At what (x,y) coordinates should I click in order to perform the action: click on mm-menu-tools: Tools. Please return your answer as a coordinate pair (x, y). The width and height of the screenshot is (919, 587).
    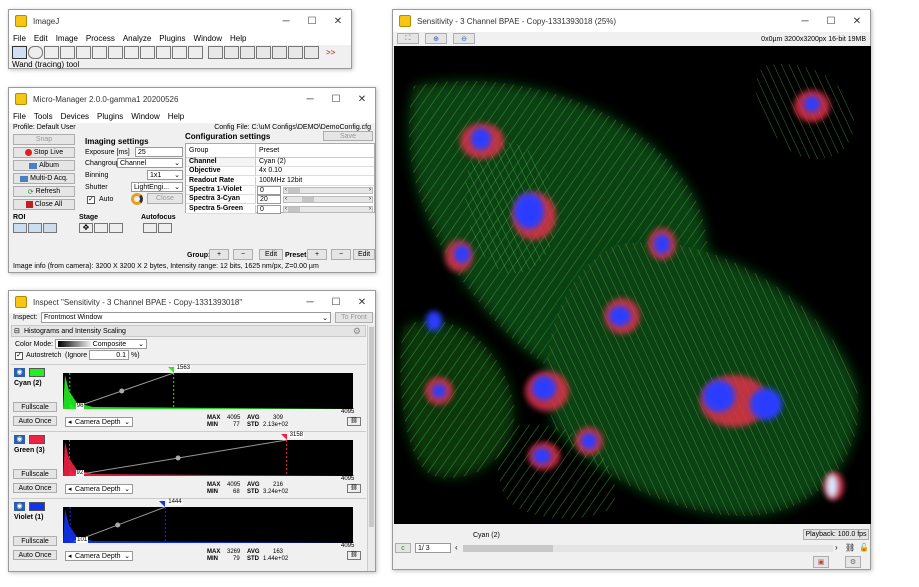
    Looking at the image, I should click on (43, 116).